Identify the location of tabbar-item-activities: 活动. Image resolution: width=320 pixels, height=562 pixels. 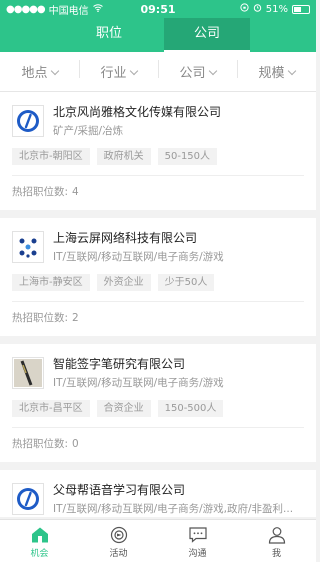
(118, 541).